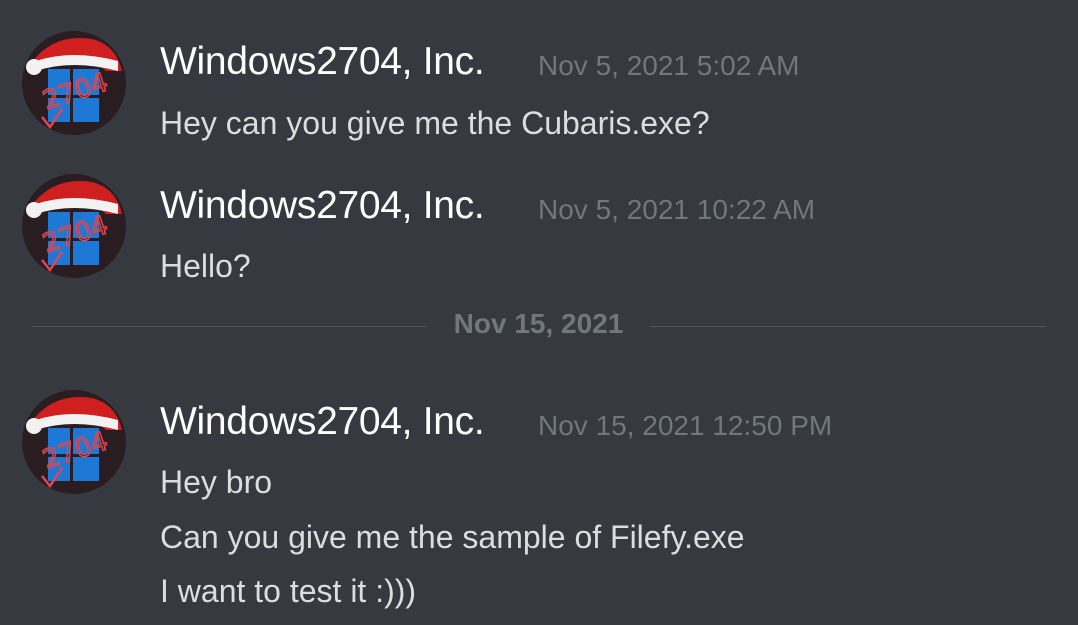 This screenshot has height=625, width=1078. What do you see at coordinates (435, 123) in the screenshot?
I see `message-text: Hey can you give me the Cubaris.exe?` at bounding box center [435, 123].